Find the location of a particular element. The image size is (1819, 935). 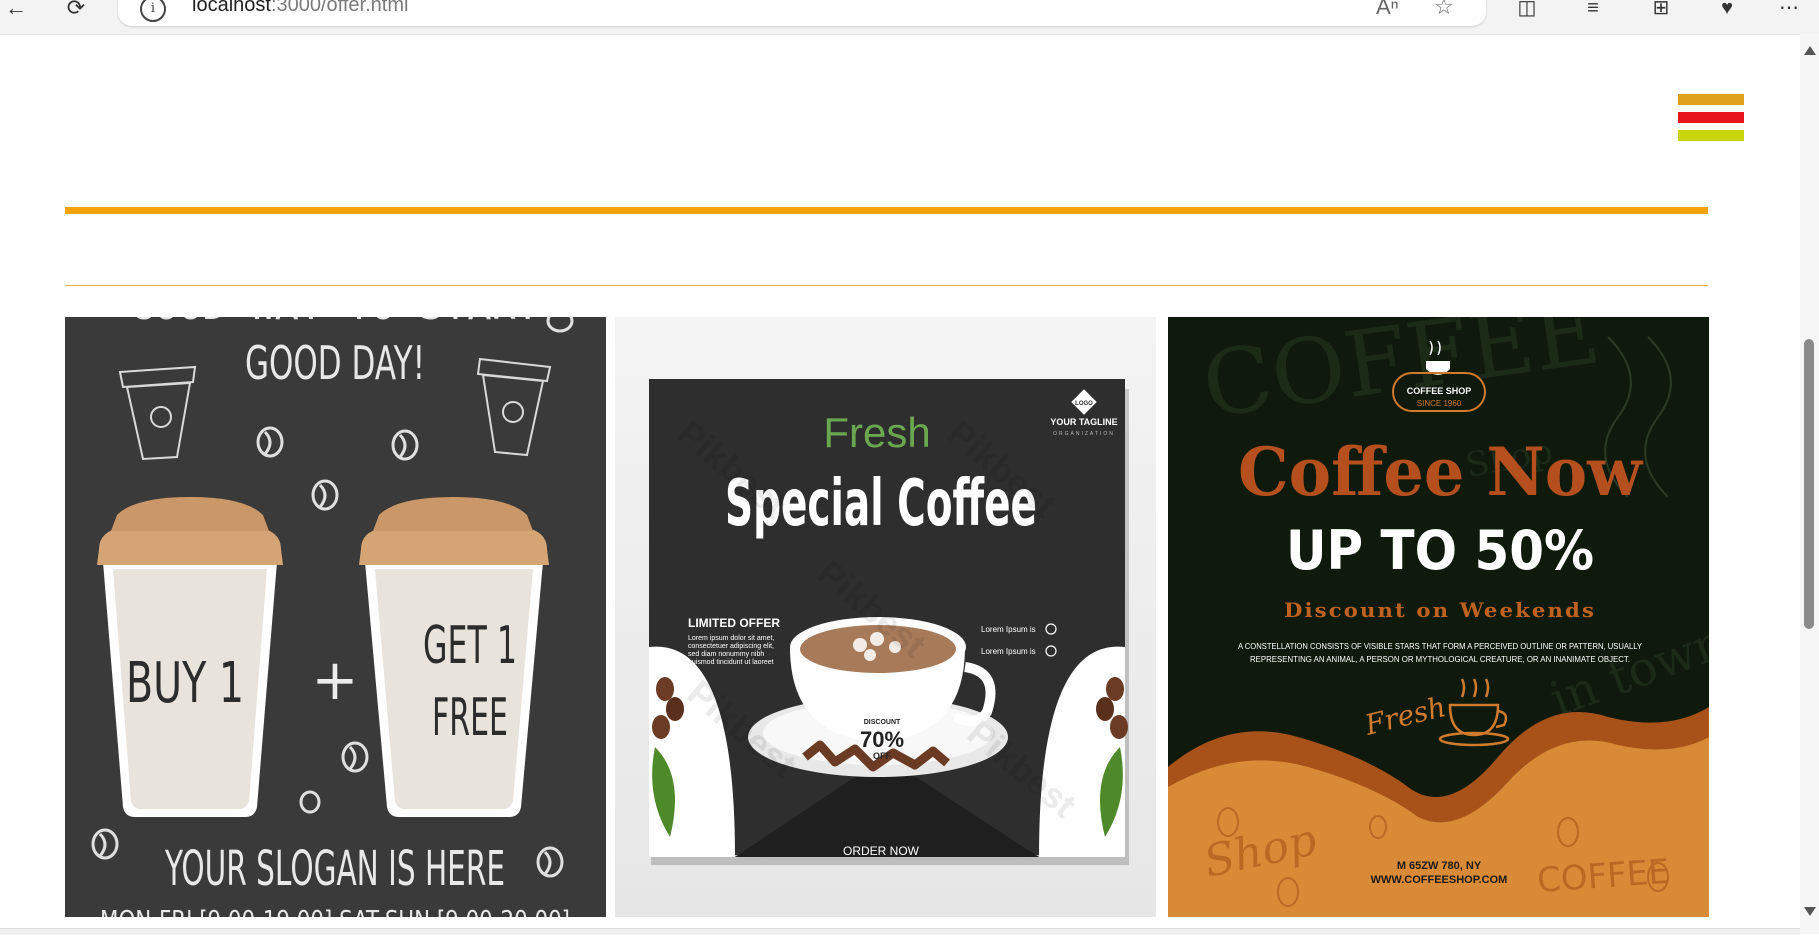

lorem-line-3: sed diam nonummy nibh is located at coordinates (726, 654).